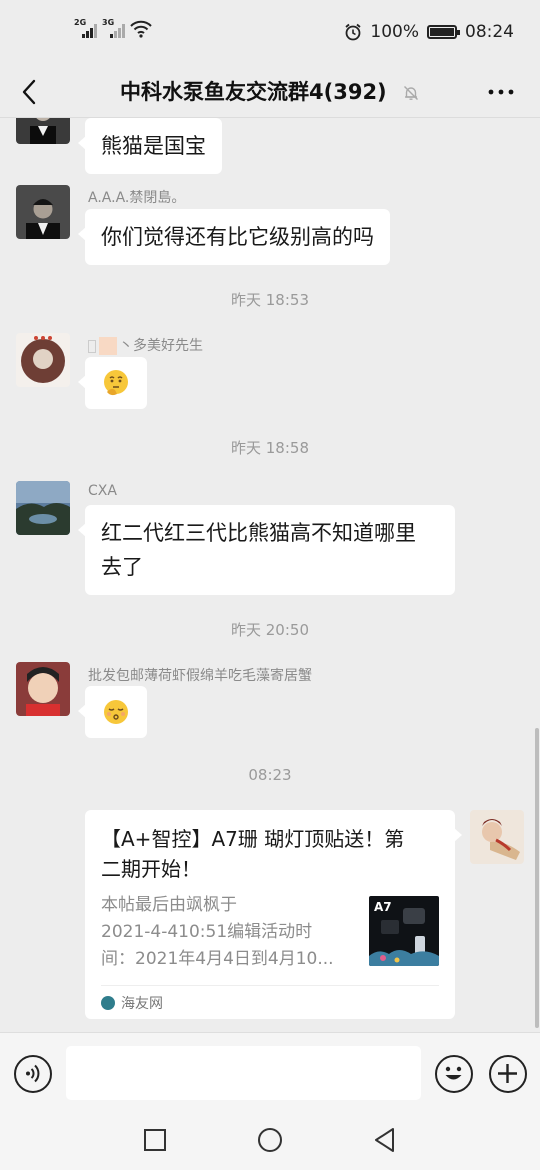  What do you see at coordinates (243, 1073) in the screenshot?
I see `message-input` at bounding box center [243, 1073].